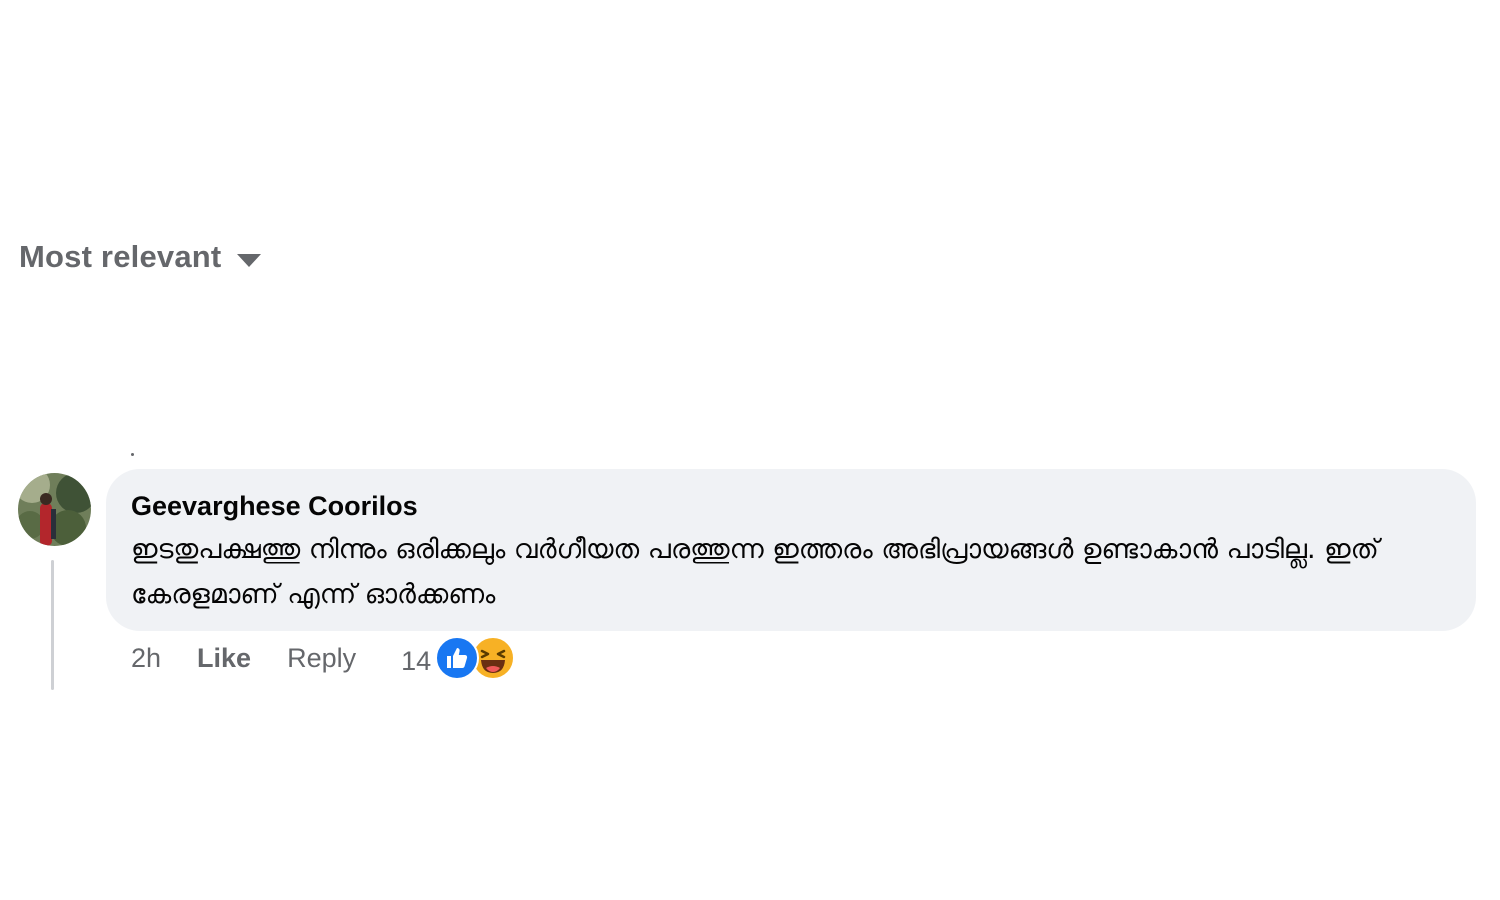 The width and height of the screenshot is (1500, 900). I want to click on like-button: Like, so click(224, 658).